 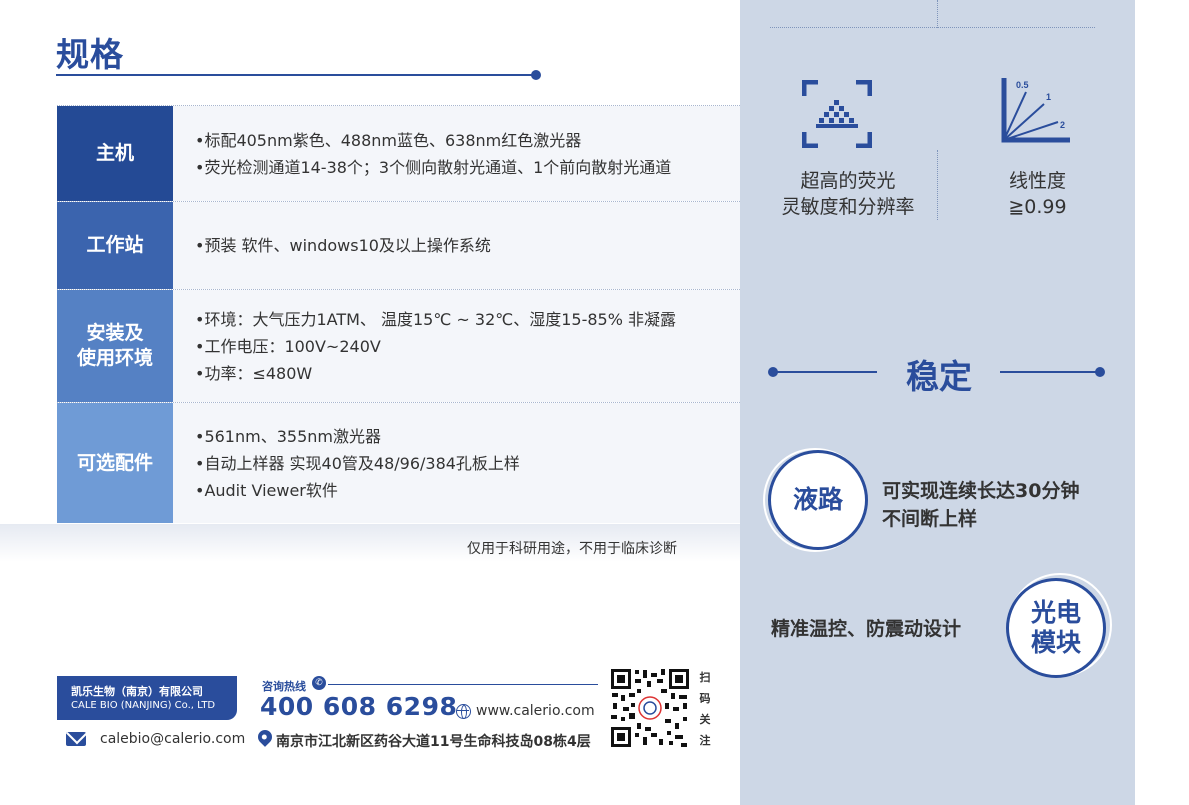 I want to click on usage-note: 仅用于科研用途，不用于临床诊断, so click(x=572, y=549).